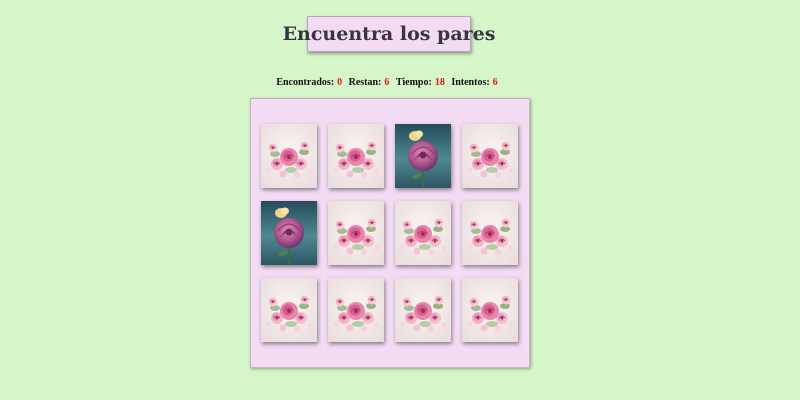 The width and height of the screenshot is (800, 400). What do you see at coordinates (439, 82) in the screenshot?
I see `time-value: 18` at bounding box center [439, 82].